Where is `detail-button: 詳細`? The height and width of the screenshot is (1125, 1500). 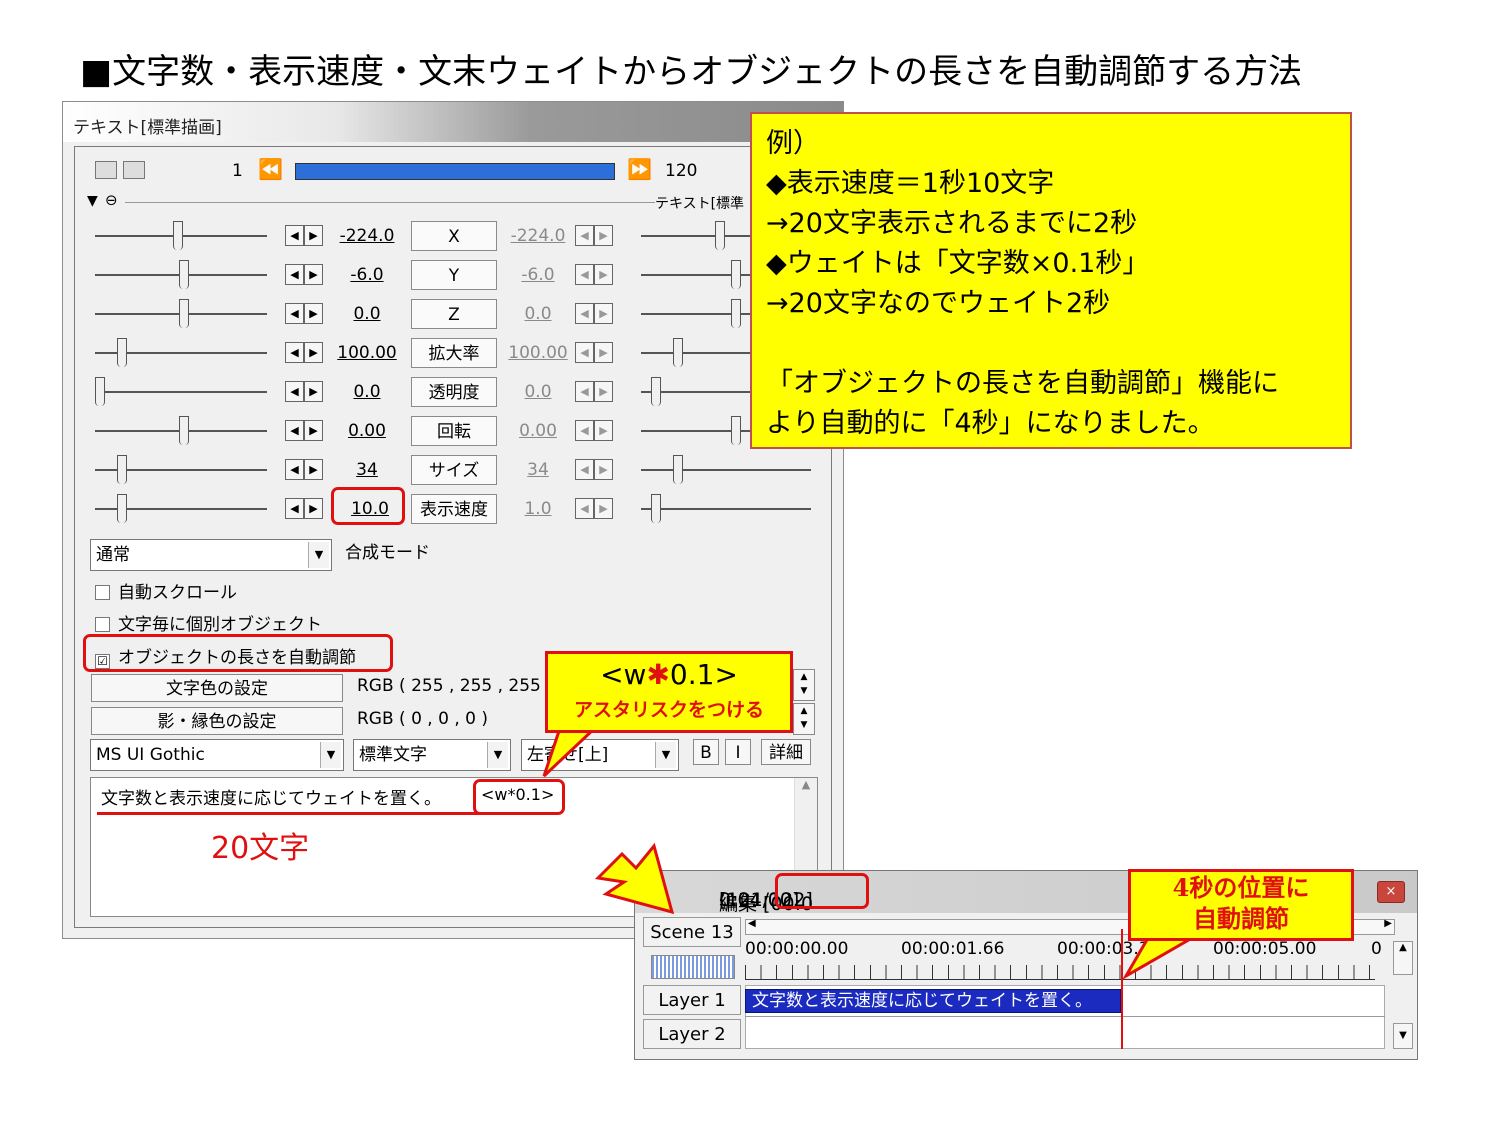 detail-button: 詳細 is located at coordinates (786, 752).